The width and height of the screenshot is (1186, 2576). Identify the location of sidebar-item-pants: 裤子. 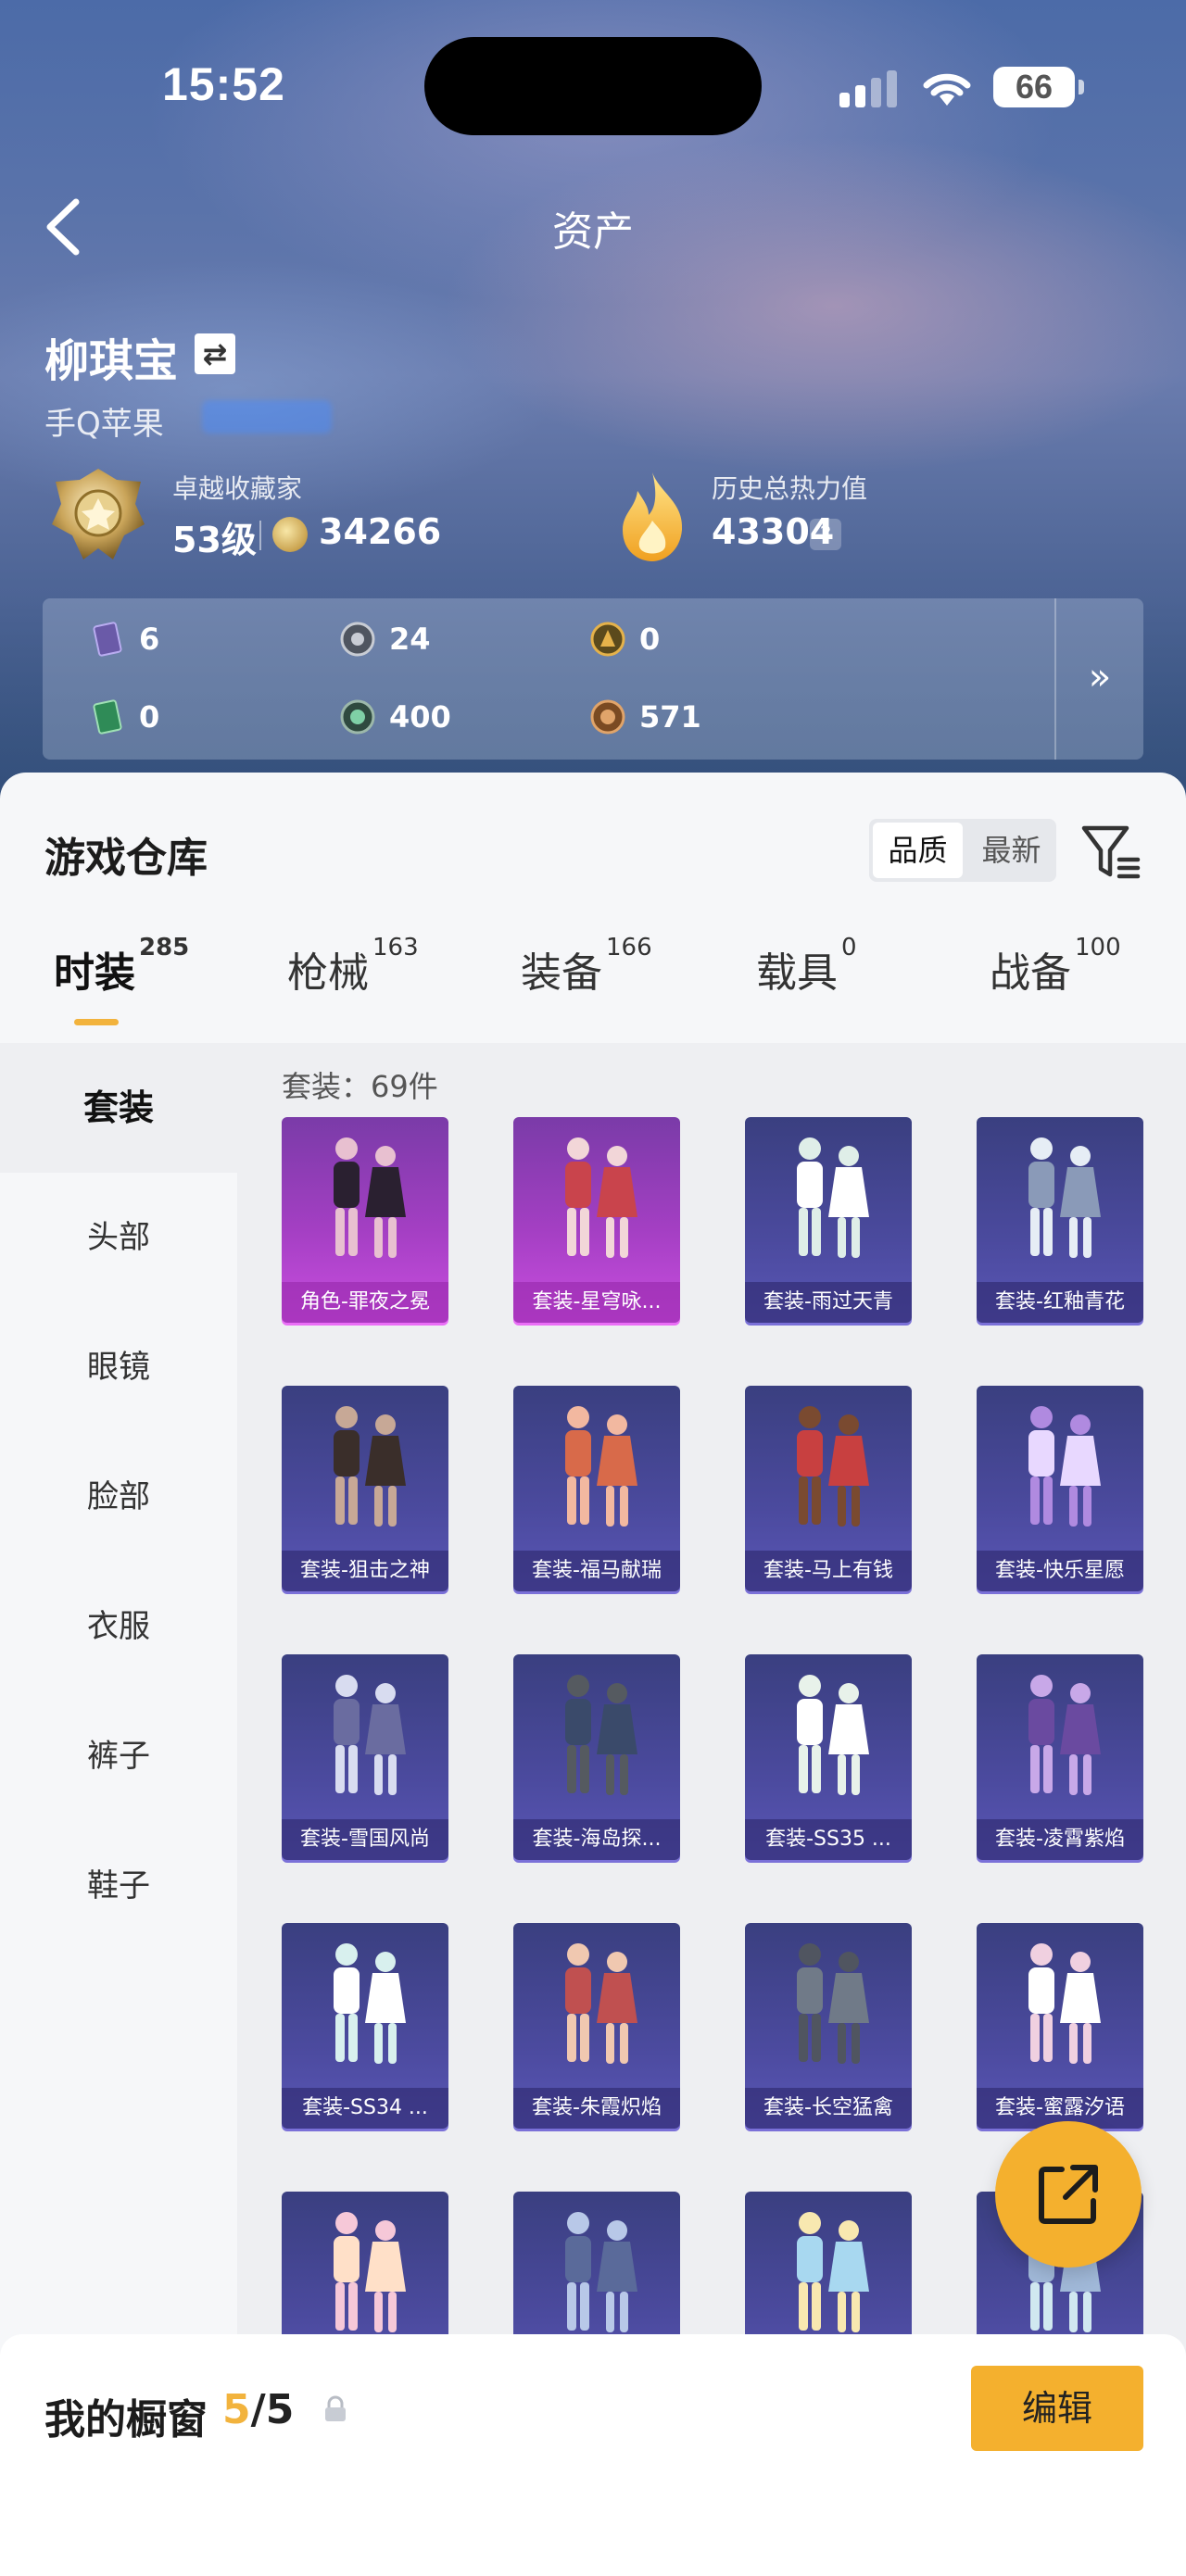
(118, 1756).